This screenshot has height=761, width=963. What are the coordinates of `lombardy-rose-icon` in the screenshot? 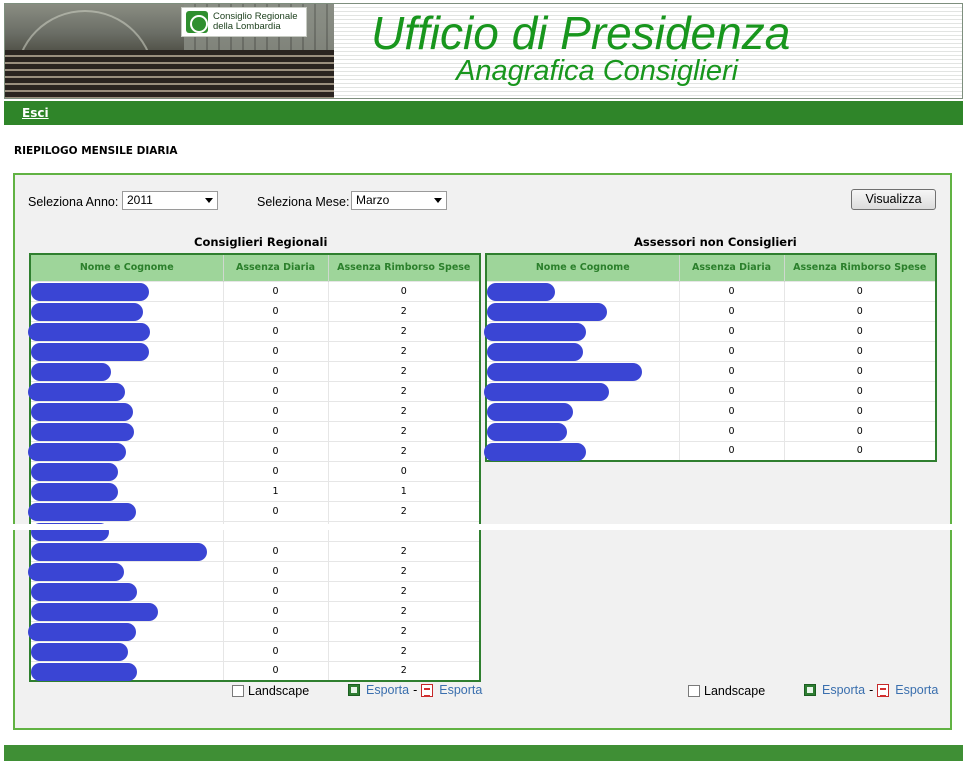 It's located at (197, 22).